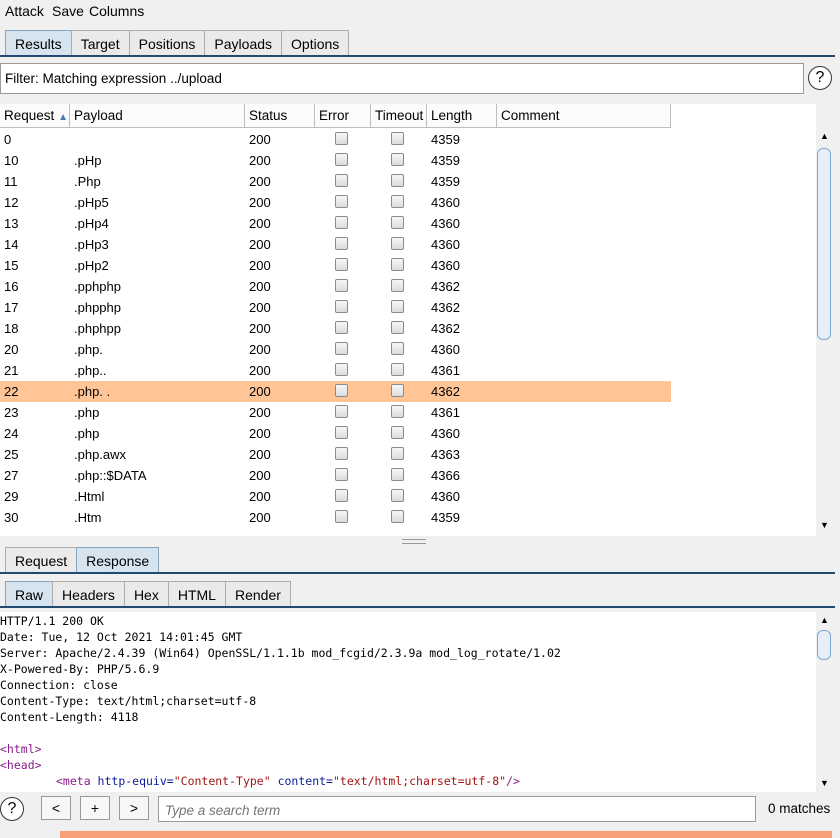  Describe the element at coordinates (88, 594) in the screenshot. I see `tab-headers: Headers` at that location.